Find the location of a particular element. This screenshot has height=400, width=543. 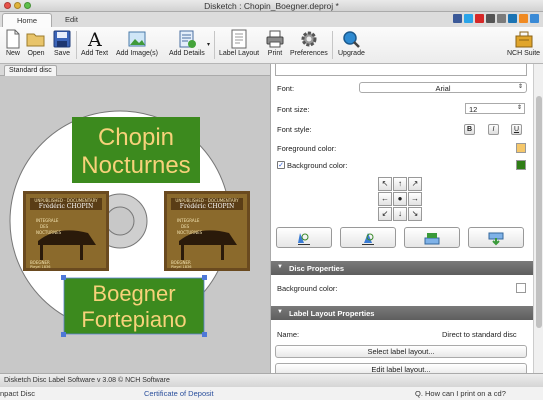

bring-forward-icon is located at coordinates (432, 239).